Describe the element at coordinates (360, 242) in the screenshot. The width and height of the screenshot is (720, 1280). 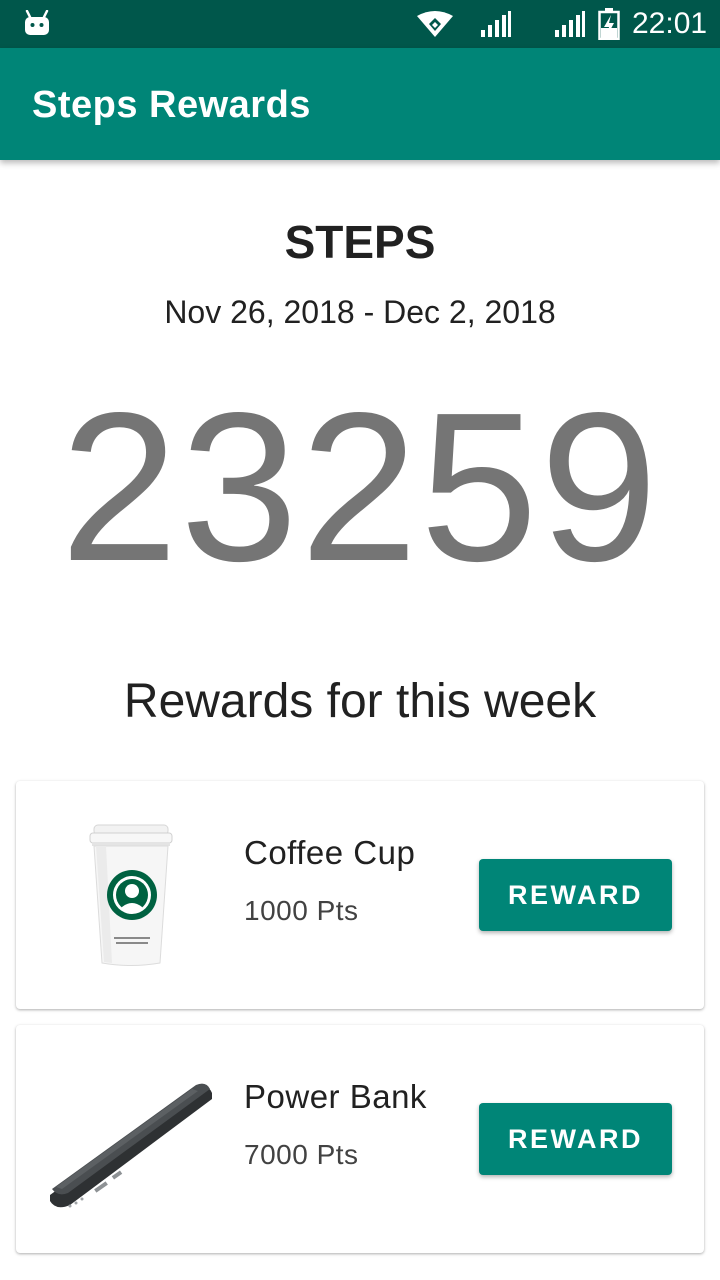
I see `steps-heading: STEPS` at that location.